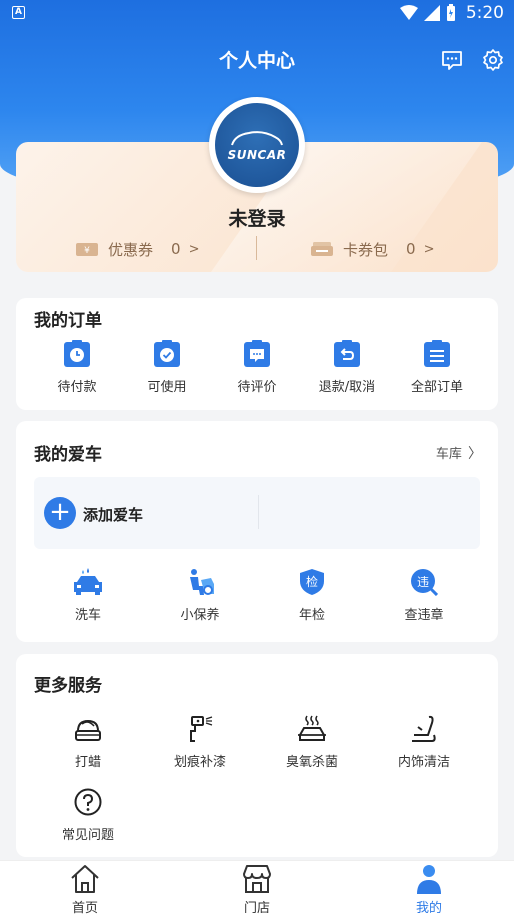  I want to click on order-to-review: 待评价, so click(257, 367).